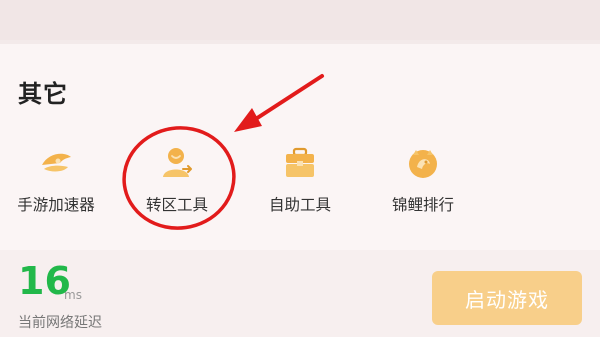 The image size is (600, 337). What do you see at coordinates (300, 20) in the screenshot?
I see `top-band` at bounding box center [300, 20].